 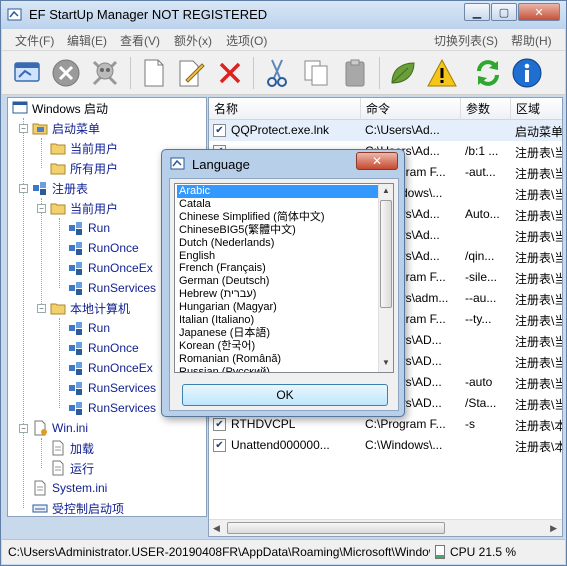 I want to click on refresh-icon, so click(x=488, y=73).